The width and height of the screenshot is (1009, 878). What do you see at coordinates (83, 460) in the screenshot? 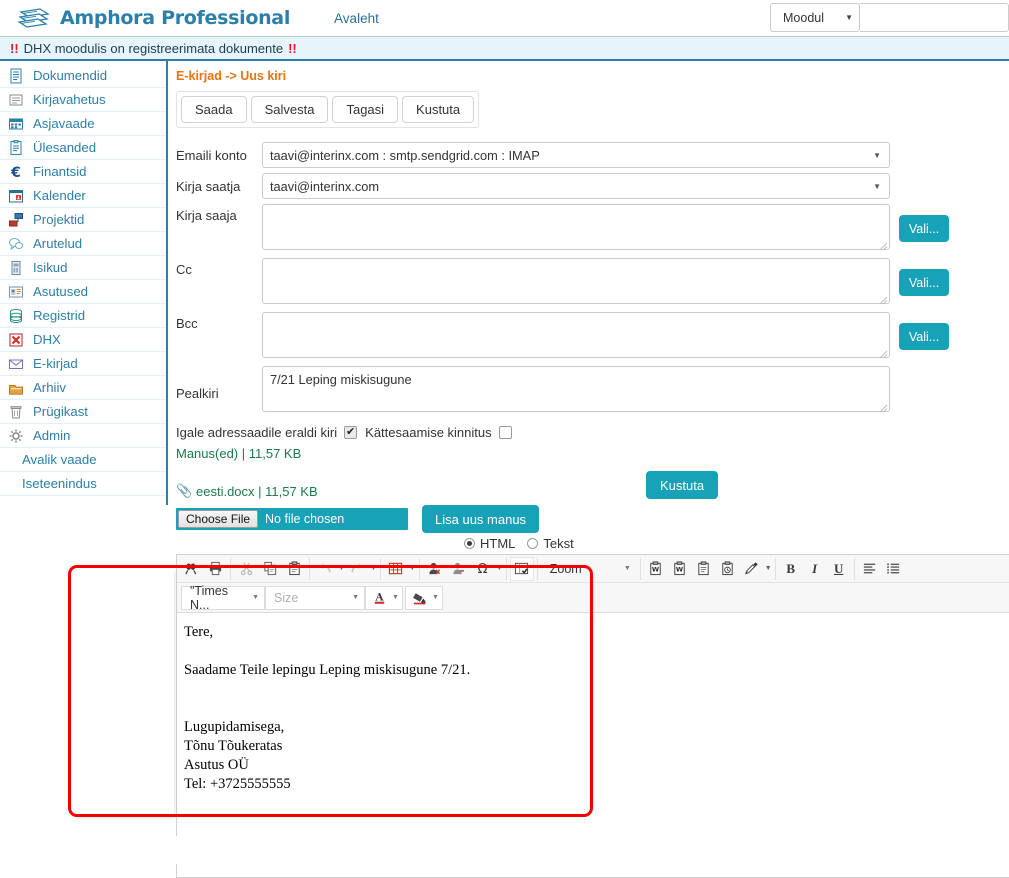
I see `sidebar-item-avalik-vaade: Avalik vaade` at bounding box center [83, 460].